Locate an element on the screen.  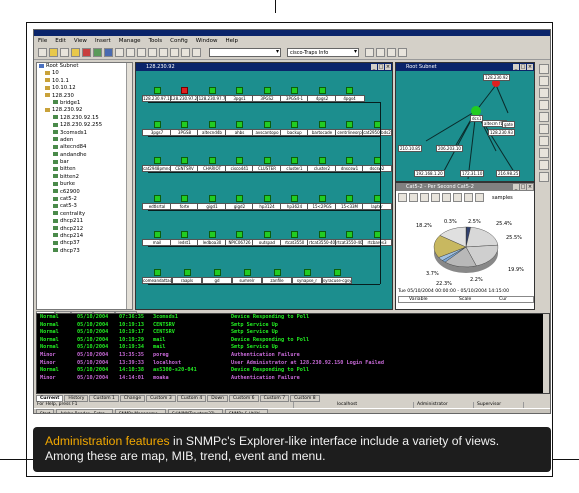
tree-item: 128.230.92.15 is located at coordinates (84, 118).